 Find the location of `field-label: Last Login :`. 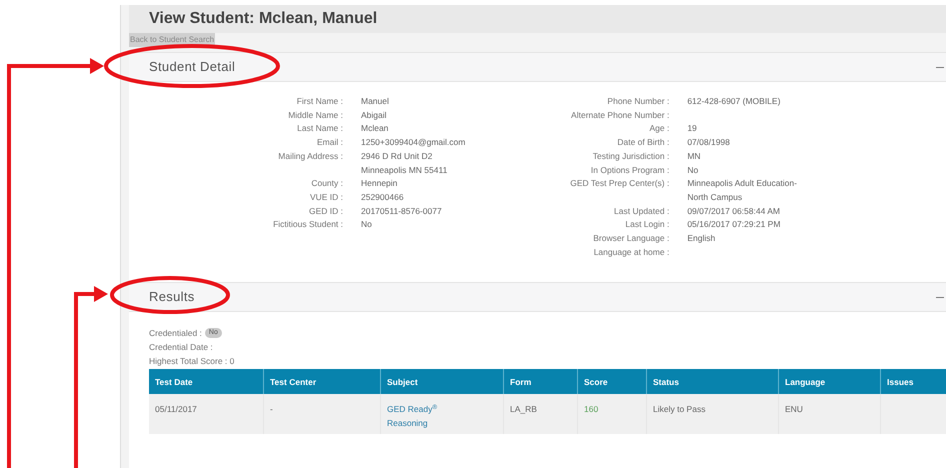

field-label: Last Login : is located at coordinates (647, 225).